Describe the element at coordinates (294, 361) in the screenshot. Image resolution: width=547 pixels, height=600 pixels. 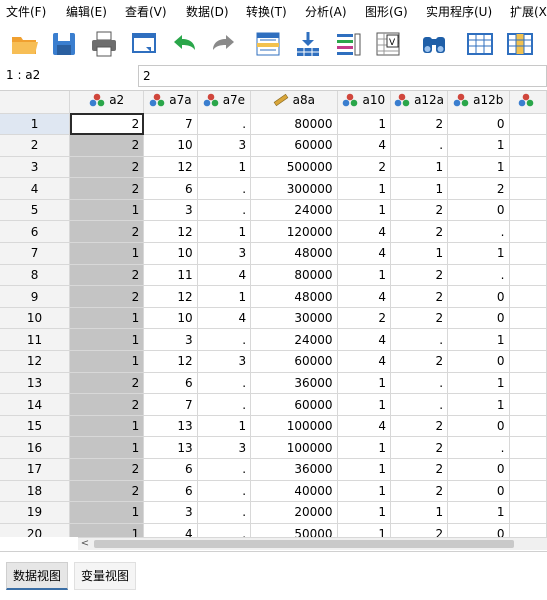
I see `data-cell: 60000` at that location.